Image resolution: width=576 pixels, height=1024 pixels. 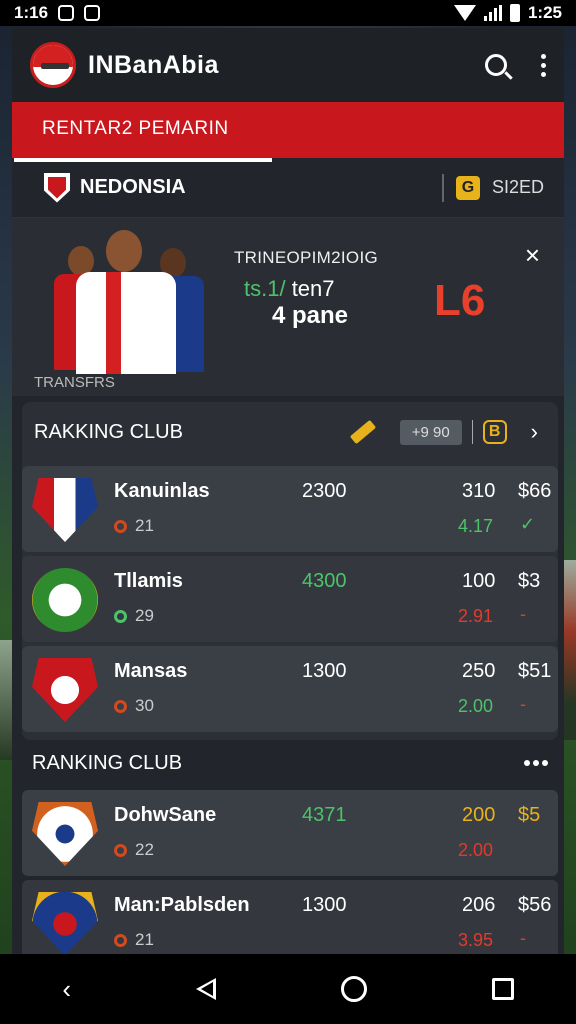 What do you see at coordinates (479, 581) in the screenshot?
I see `club-points: 100` at bounding box center [479, 581].